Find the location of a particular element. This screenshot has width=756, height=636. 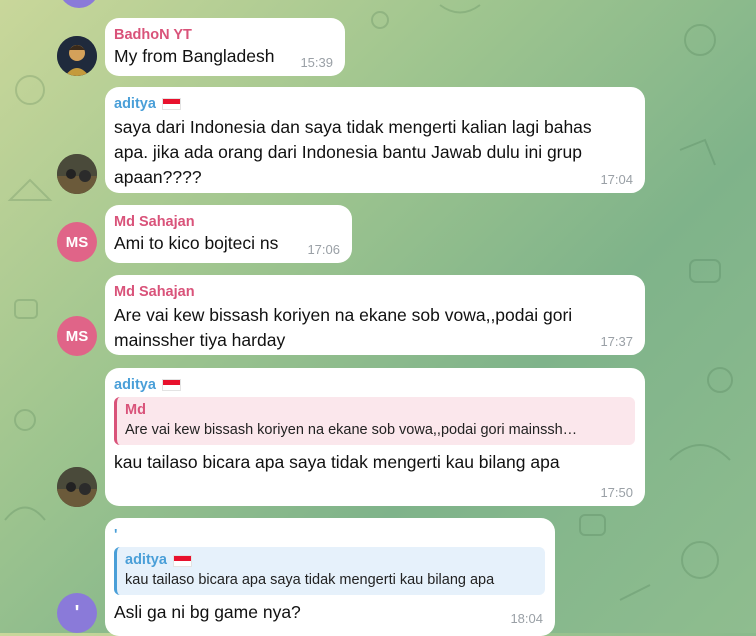

avatar-quote: ' is located at coordinates (77, 613).